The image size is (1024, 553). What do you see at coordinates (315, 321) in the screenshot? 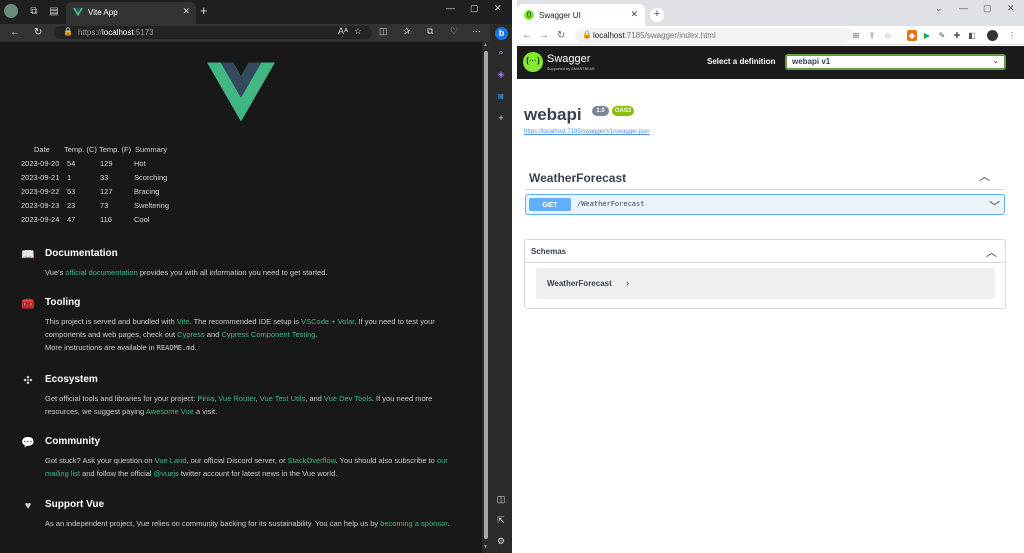
I see `vscode-link: VSCode` at bounding box center [315, 321].